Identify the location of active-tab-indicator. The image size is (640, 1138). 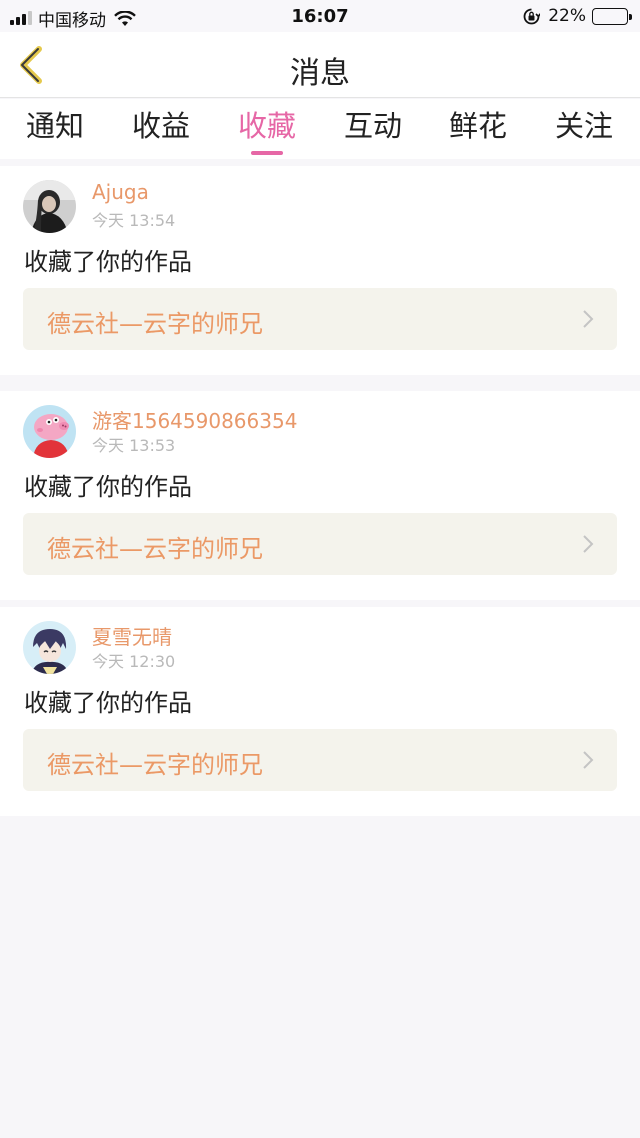
(267, 153).